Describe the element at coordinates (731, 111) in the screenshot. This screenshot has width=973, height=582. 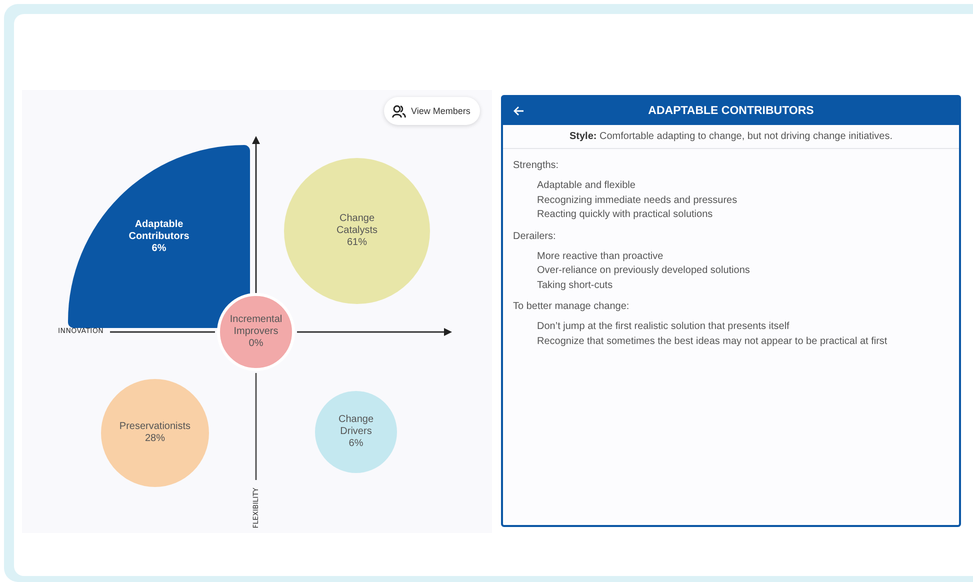
I see `panel-title: ADAPTABLE CONTRIBUTORS` at that location.